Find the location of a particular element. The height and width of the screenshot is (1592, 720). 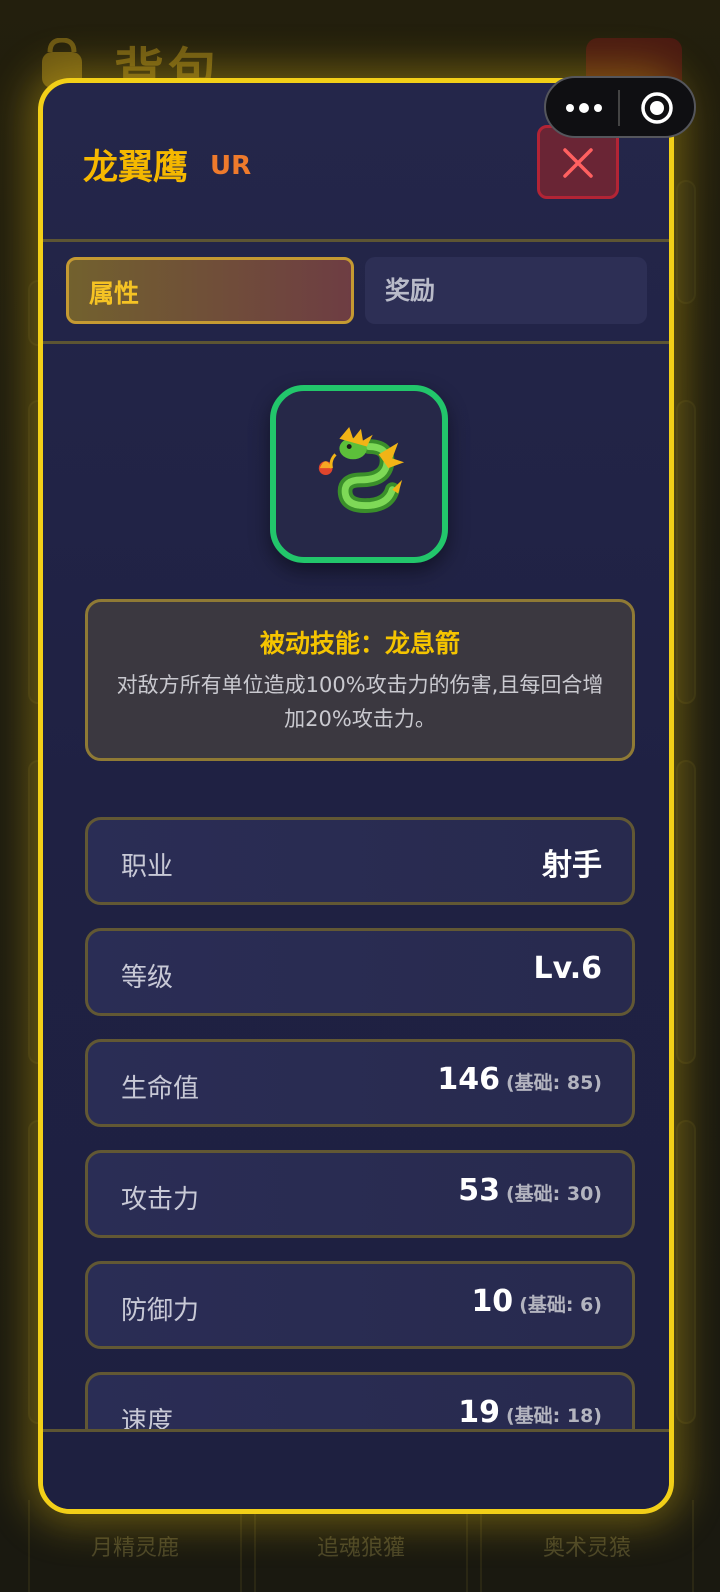

stat-value: 146 is located at coordinates (468, 1079).